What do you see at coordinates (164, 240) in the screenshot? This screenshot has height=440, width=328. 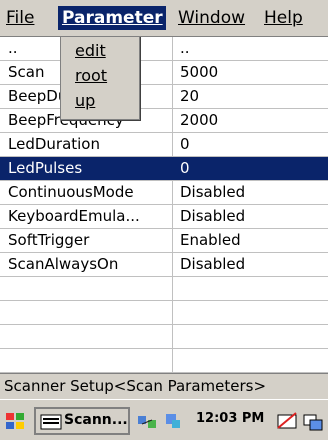 I see `table-row: SoftTrigger Enabled` at bounding box center [164, 240].